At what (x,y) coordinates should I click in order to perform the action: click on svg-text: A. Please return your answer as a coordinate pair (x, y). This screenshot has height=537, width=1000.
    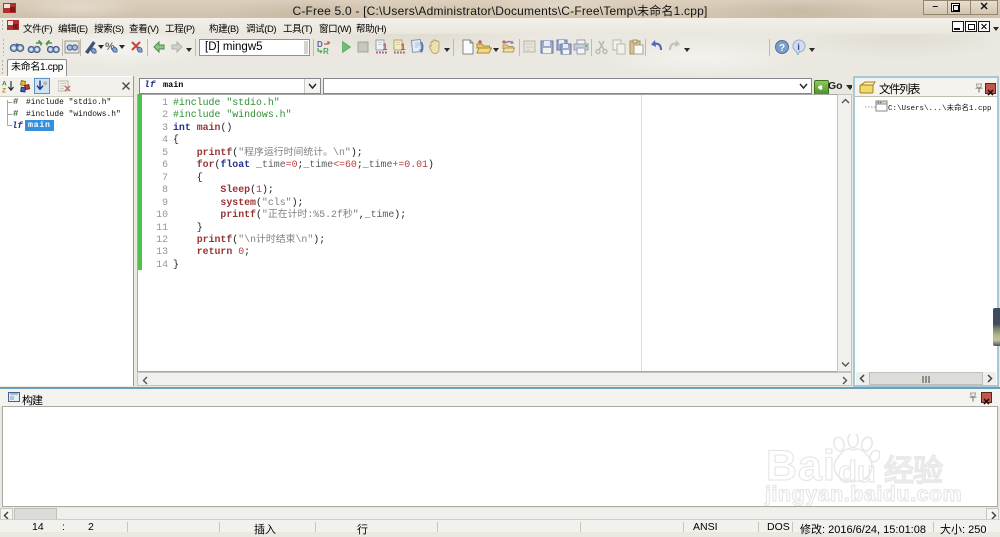
    Looking at the image, I should click on (4, 84).